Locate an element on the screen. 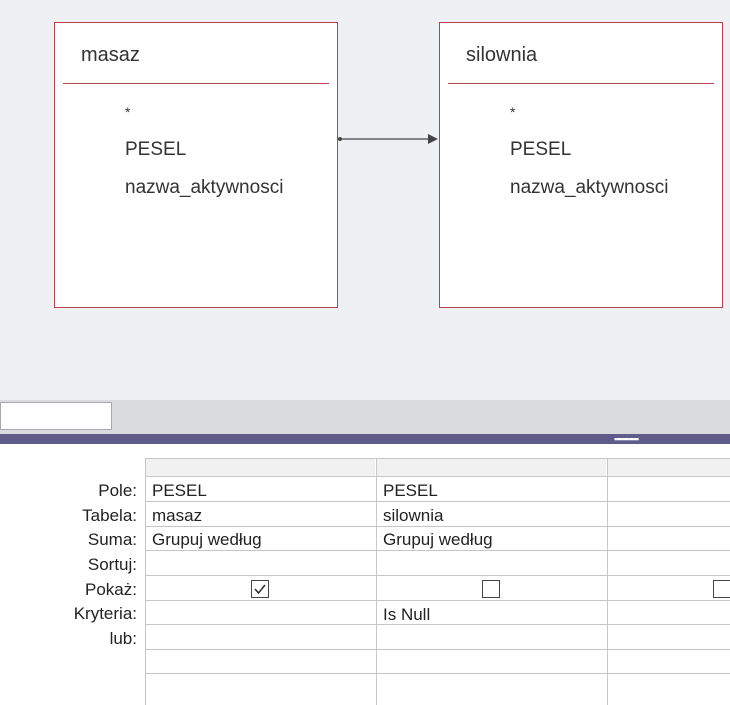 This screenshot has height=705, width=730. row-label-pole: Pole: is located at coordinates (117, 490).